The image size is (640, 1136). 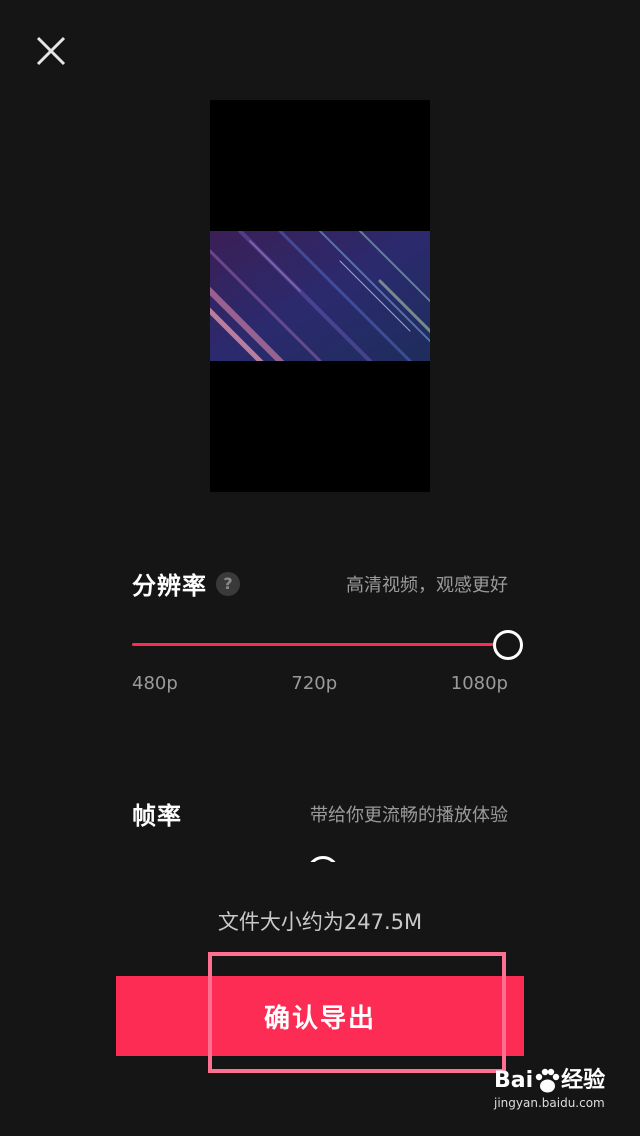 I want to click on close-button, so click(x=51, y=51).